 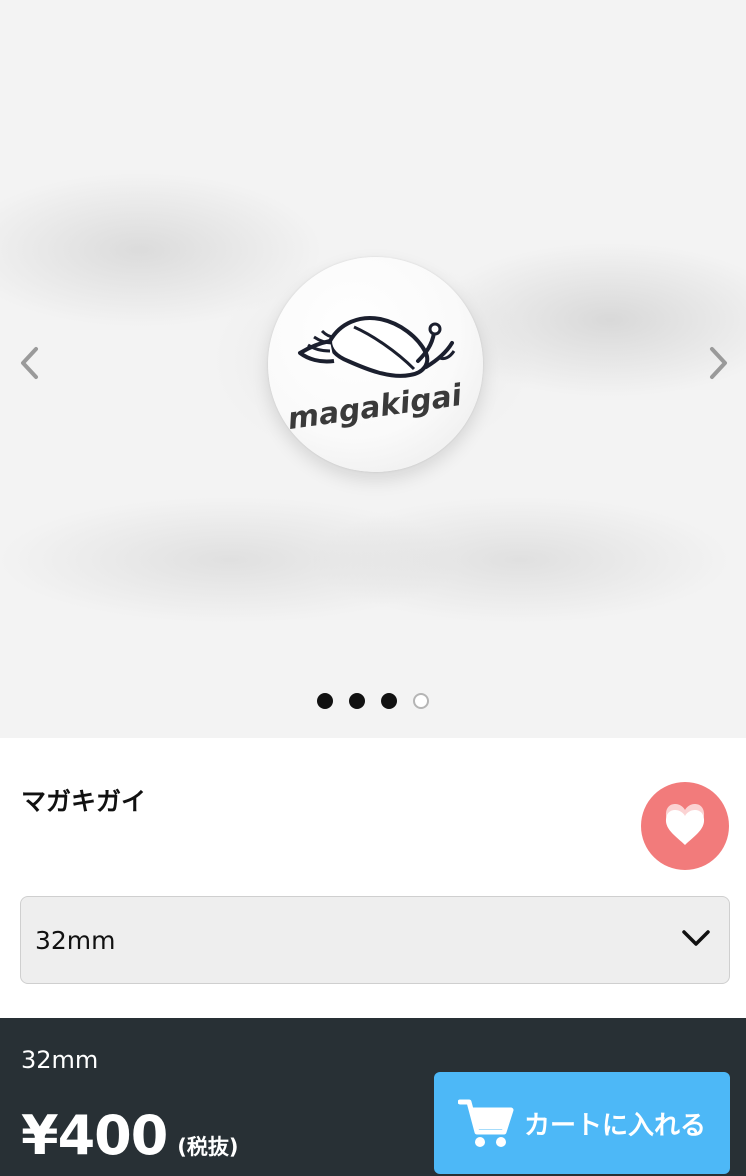 What do you see at coordinates (375, 376) in the screenshot?
I see `conch-shell-illustration: magakigai` at bounding box center [375, 376].